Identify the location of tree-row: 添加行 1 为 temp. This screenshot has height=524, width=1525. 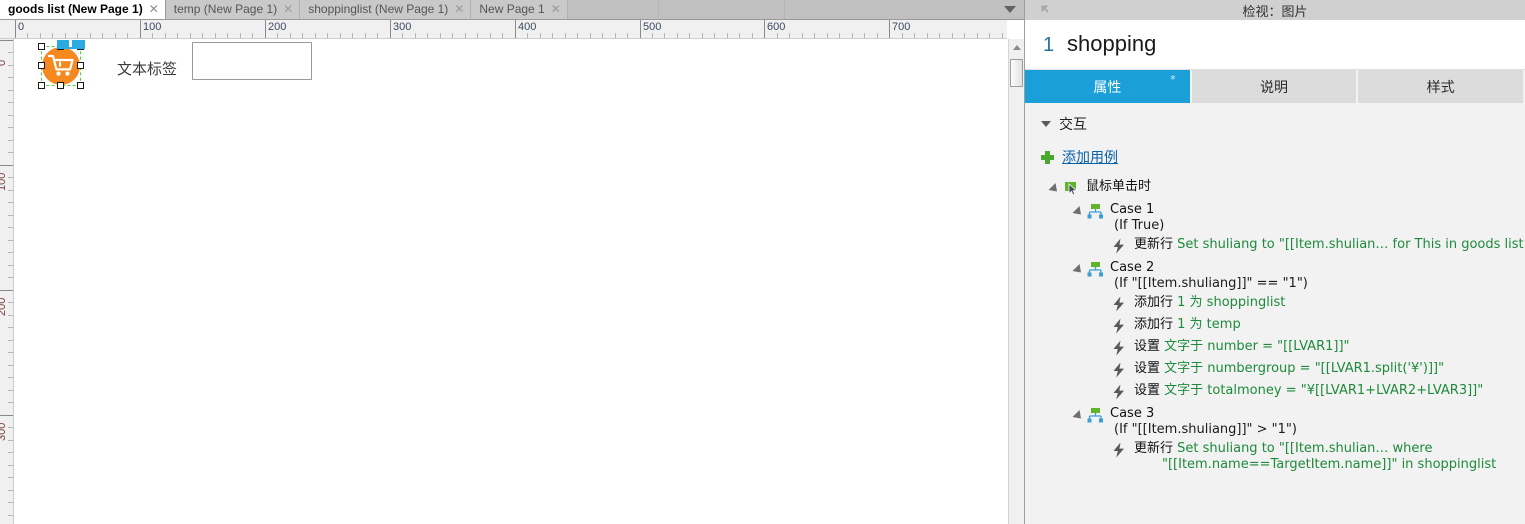
(1275, 326).